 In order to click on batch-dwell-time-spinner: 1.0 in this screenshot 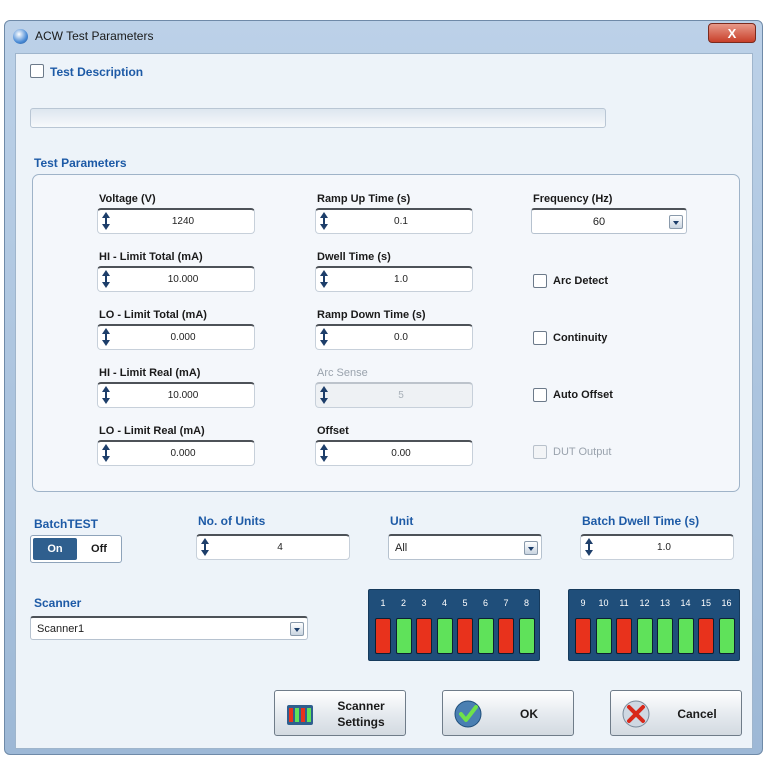, I will do `click(657, 547)`.